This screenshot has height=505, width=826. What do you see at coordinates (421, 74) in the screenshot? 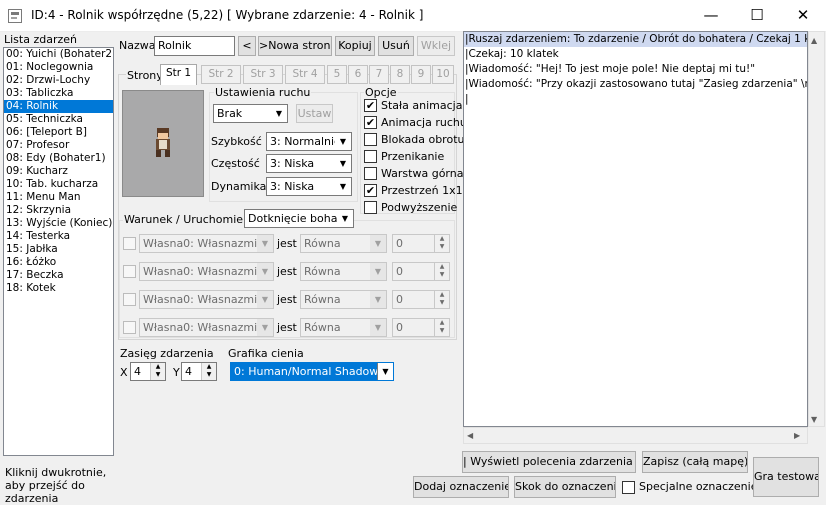
I see `tab-page-9: 9` at bounding box center [421, 74].